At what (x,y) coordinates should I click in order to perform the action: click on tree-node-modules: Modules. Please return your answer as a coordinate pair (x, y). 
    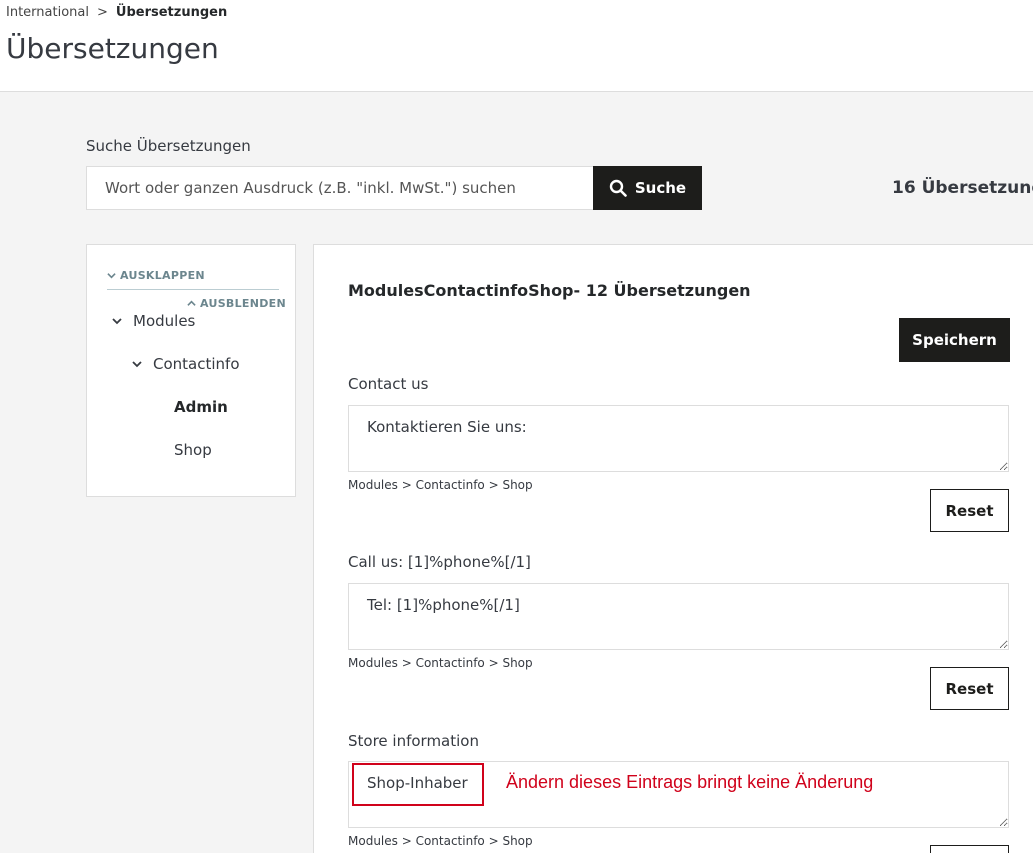
    Looking at the image, I should click on (153, 321).